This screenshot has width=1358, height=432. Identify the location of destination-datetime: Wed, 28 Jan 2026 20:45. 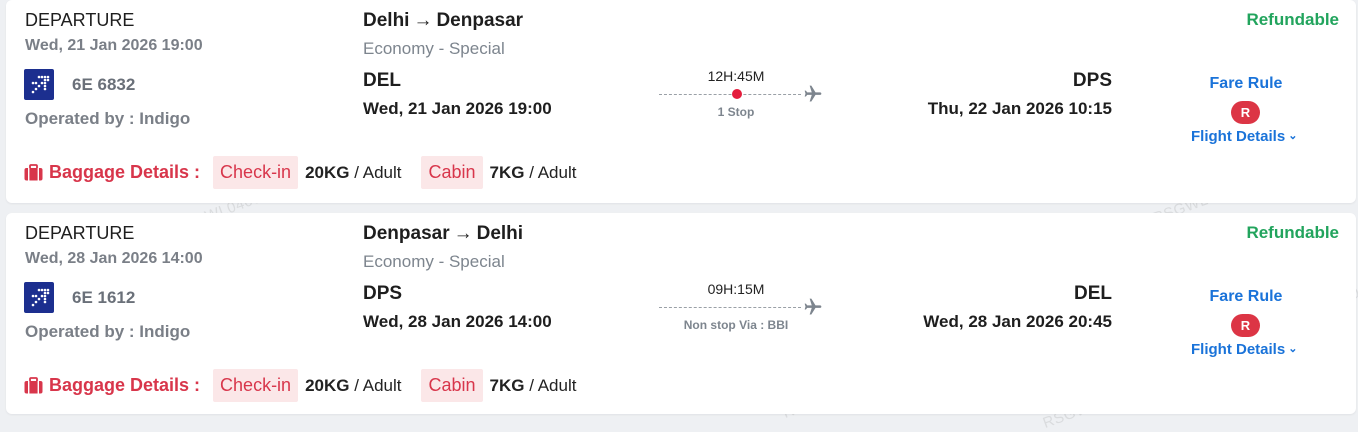
(1017, 321).